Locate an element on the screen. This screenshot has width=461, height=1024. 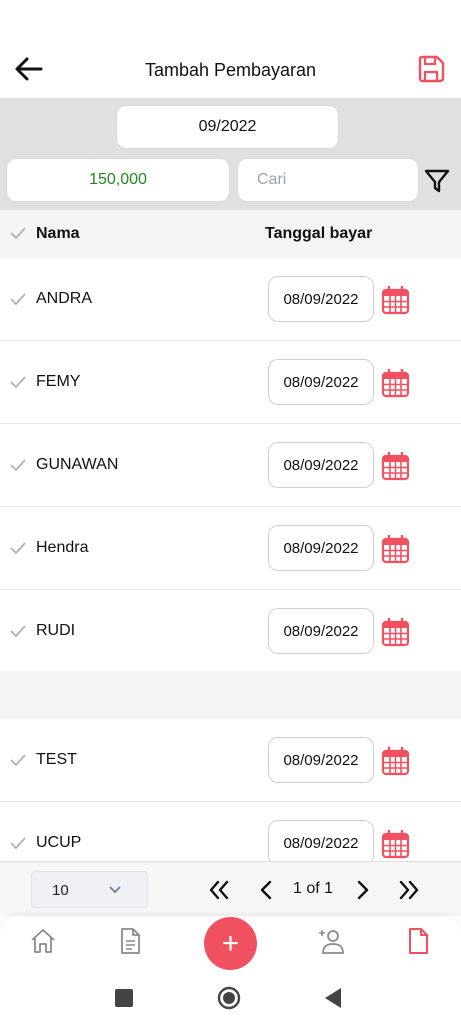
back-button-icon is located at coordinates (334, 998).